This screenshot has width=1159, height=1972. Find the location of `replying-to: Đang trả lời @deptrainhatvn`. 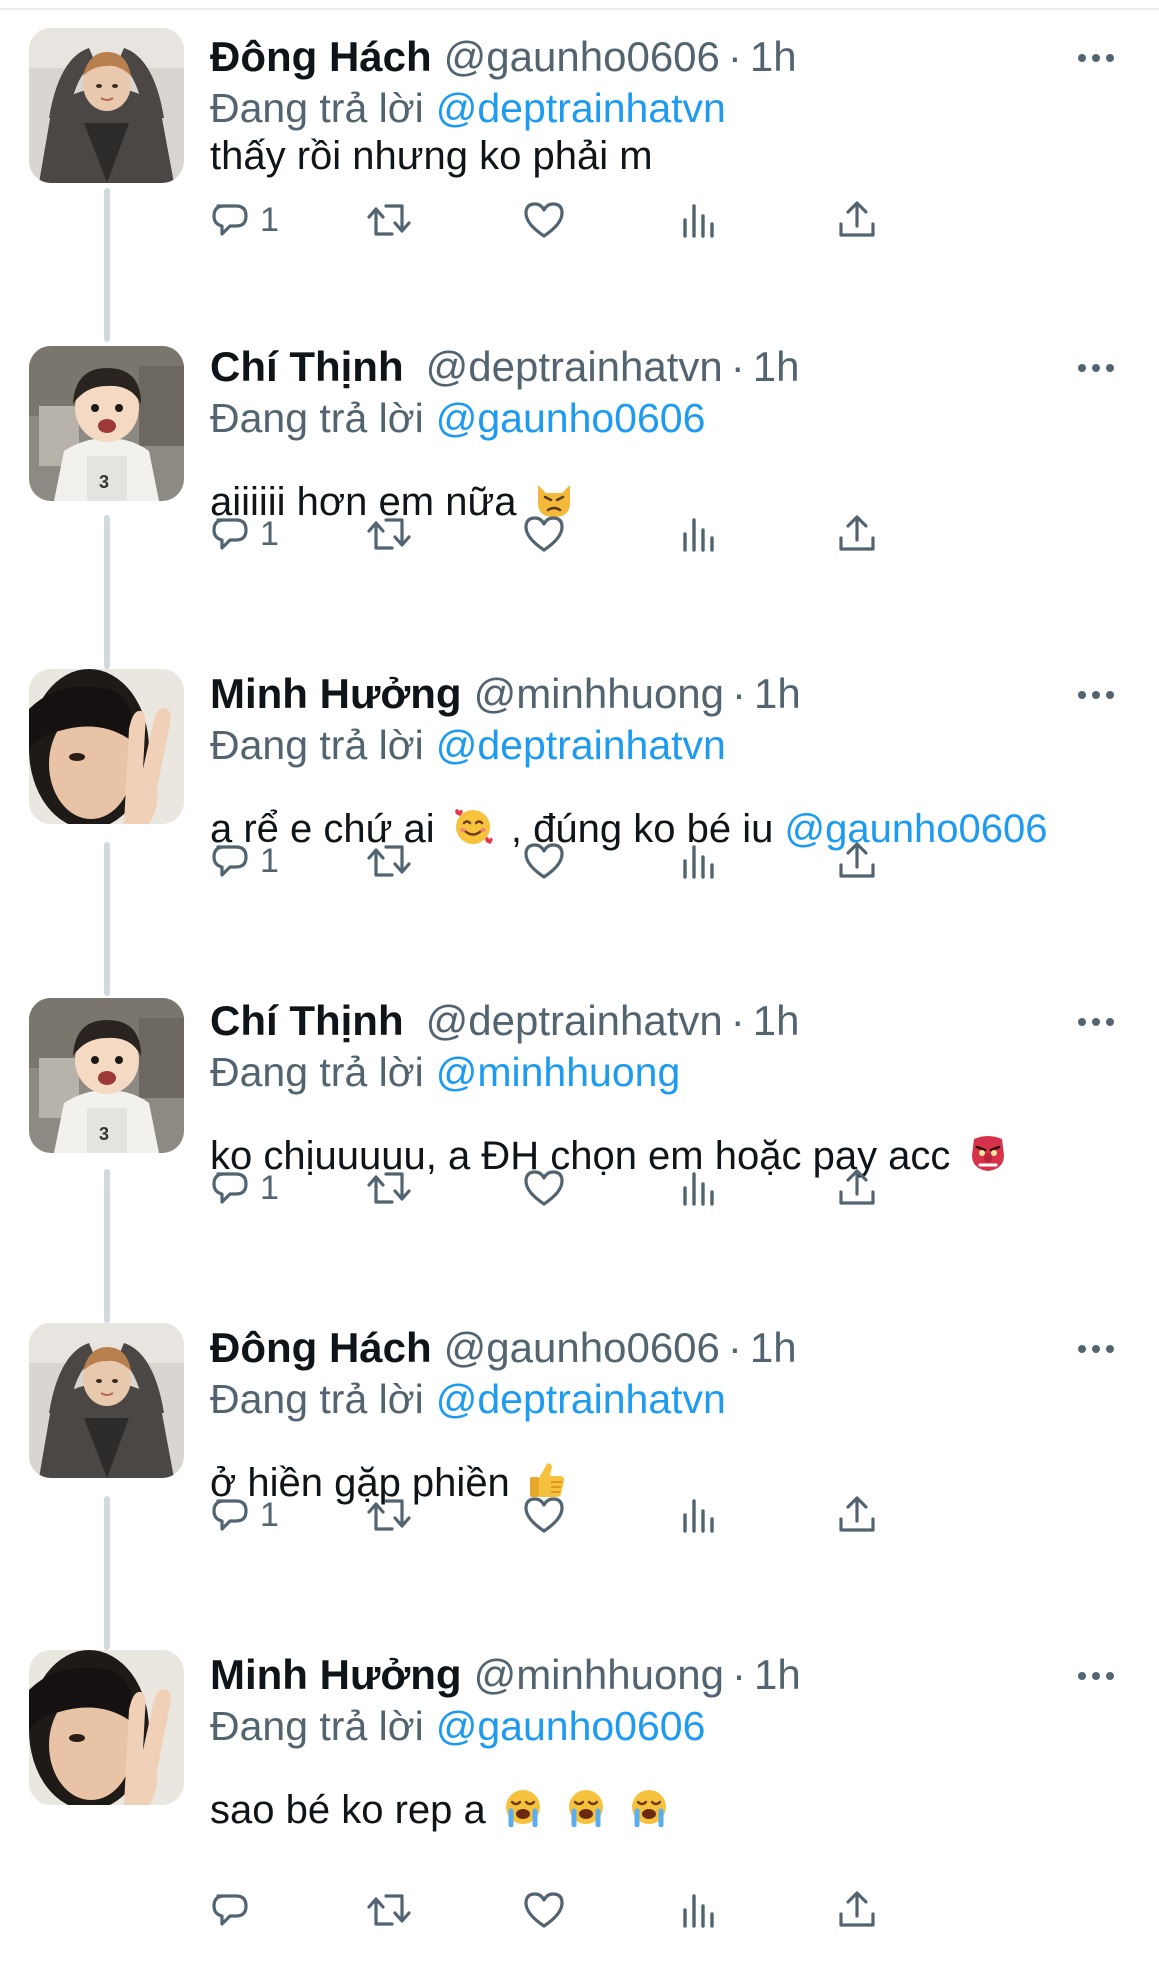

replying-to: Đang trả lời @deptrainhatvn is located at coordinates (468, 1399).